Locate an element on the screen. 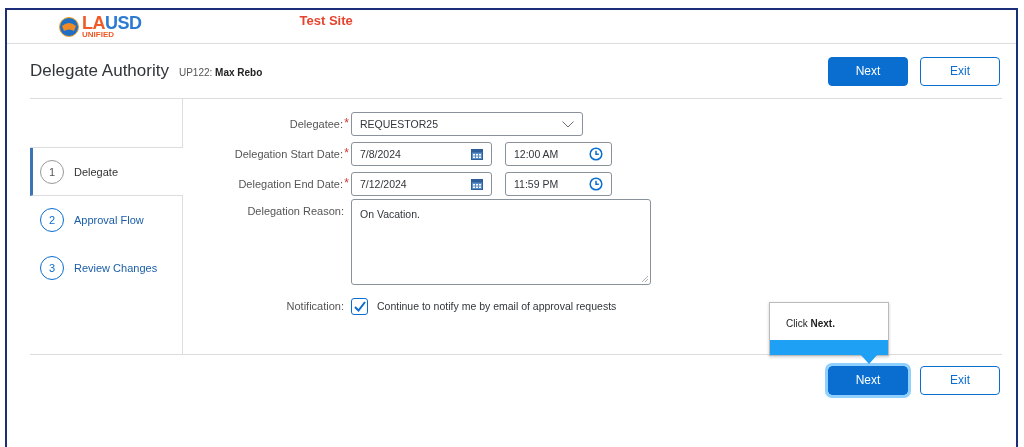  logo-text: LAUSD is located at coordinates (112, 23).